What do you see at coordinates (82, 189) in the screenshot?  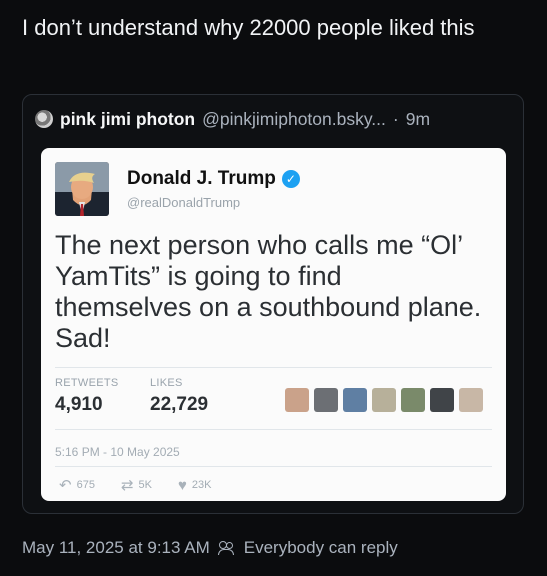 I see `tweet-avatar` at bounding box center [82, 189].